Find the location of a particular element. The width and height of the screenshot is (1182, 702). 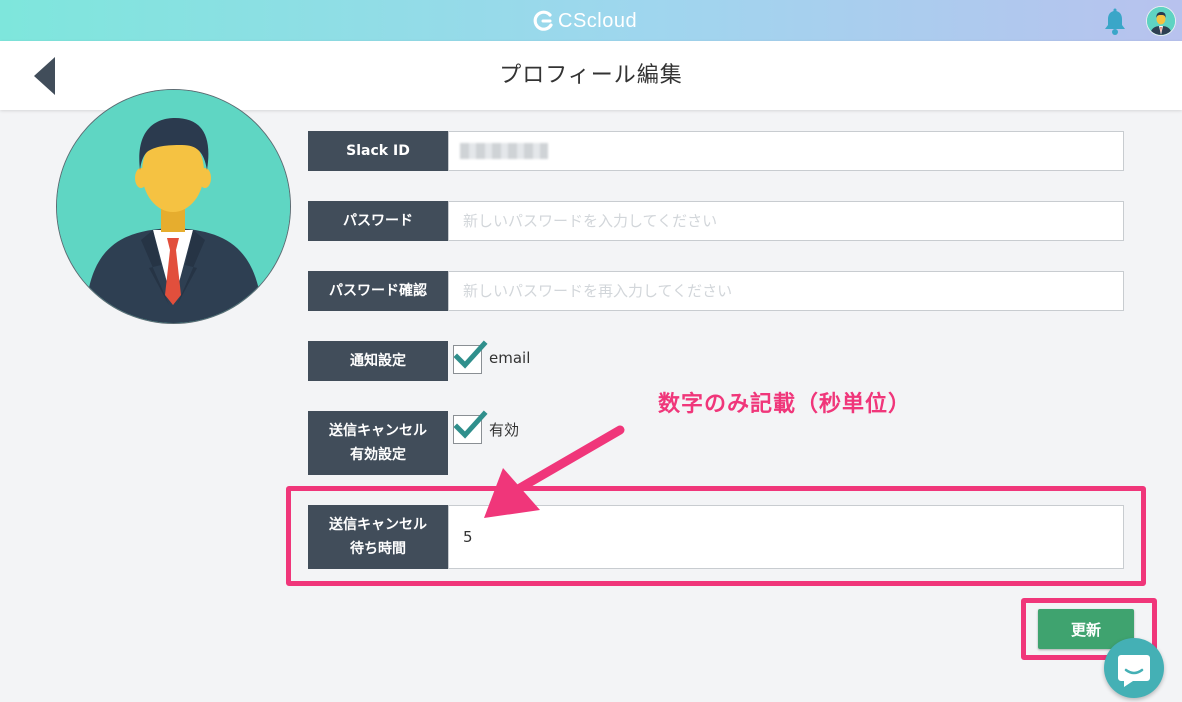

slack-id-label-text: Slack ID is located at coordinates (378, 151).